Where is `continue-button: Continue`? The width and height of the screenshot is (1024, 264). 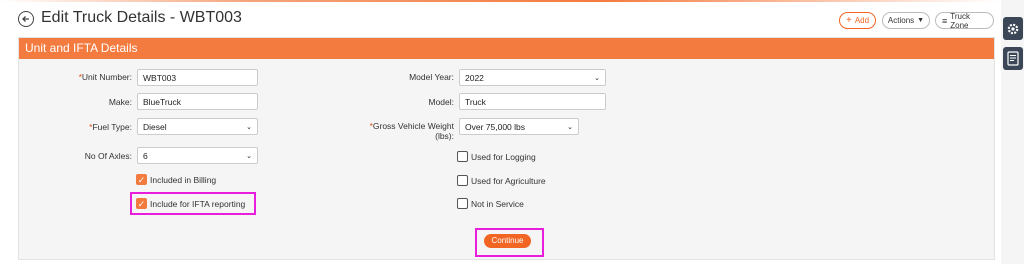 continue-button: Continue is located at coordinates (507, 241).